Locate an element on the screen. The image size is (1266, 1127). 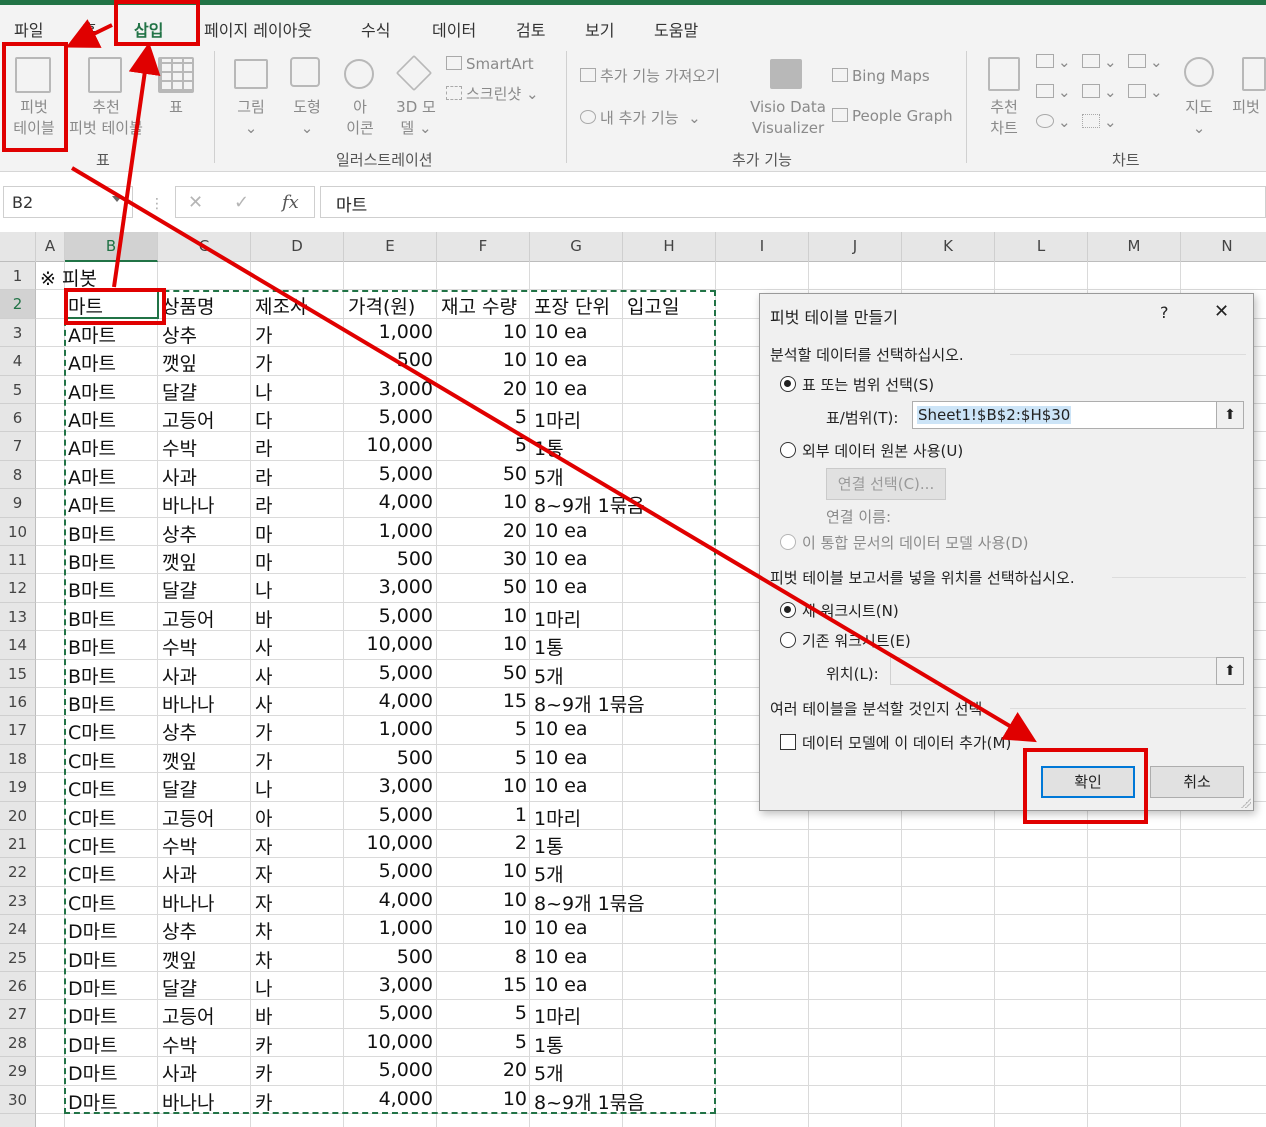
row-header: 23 is located at coordinates (18, 901).